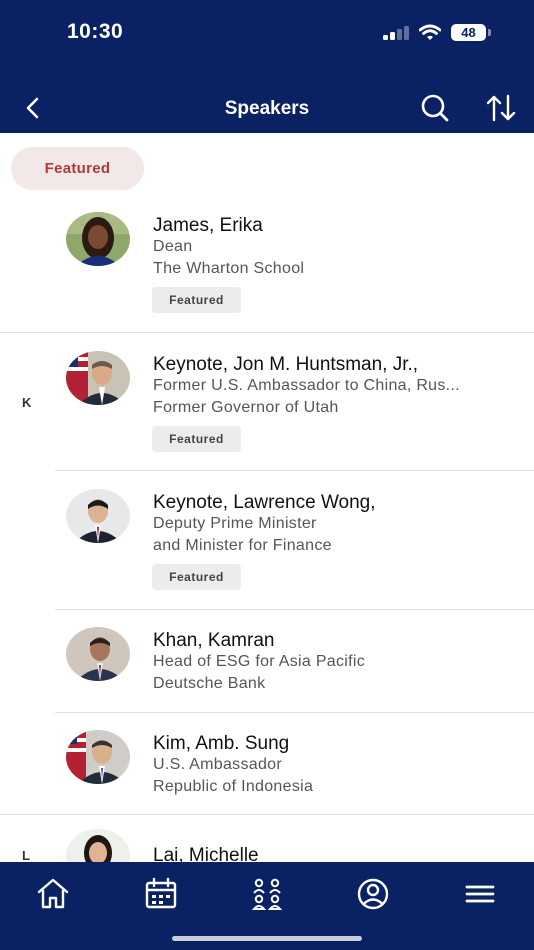  What do you see at coordinates (95, 31) in the screenshot?
I see `status-time: 10:30` at bounding box center [95, 31].